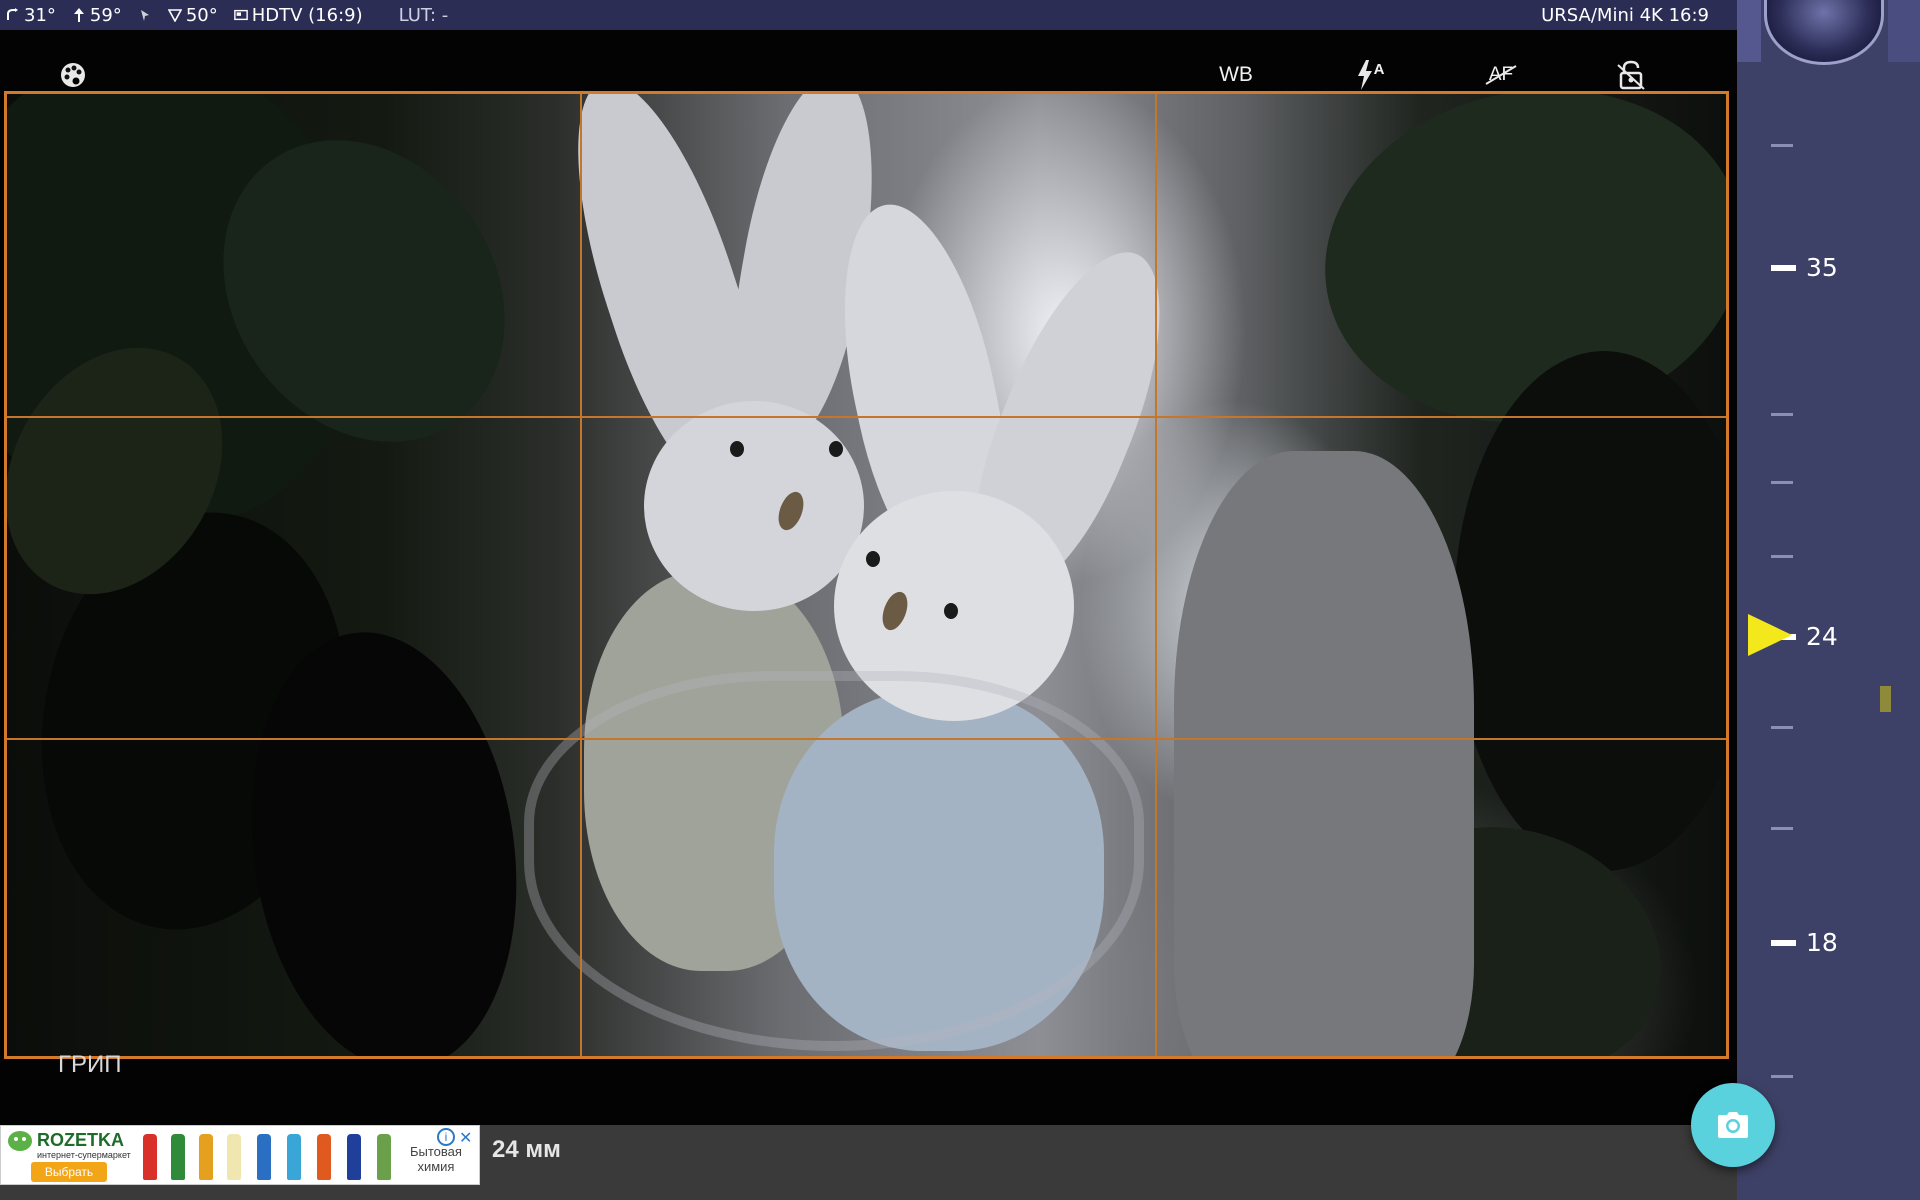  What do you see at coordinates (1379, 69) in the screenshot?
I see `flash-mode-label: A` at bounding box center [1379, 69].